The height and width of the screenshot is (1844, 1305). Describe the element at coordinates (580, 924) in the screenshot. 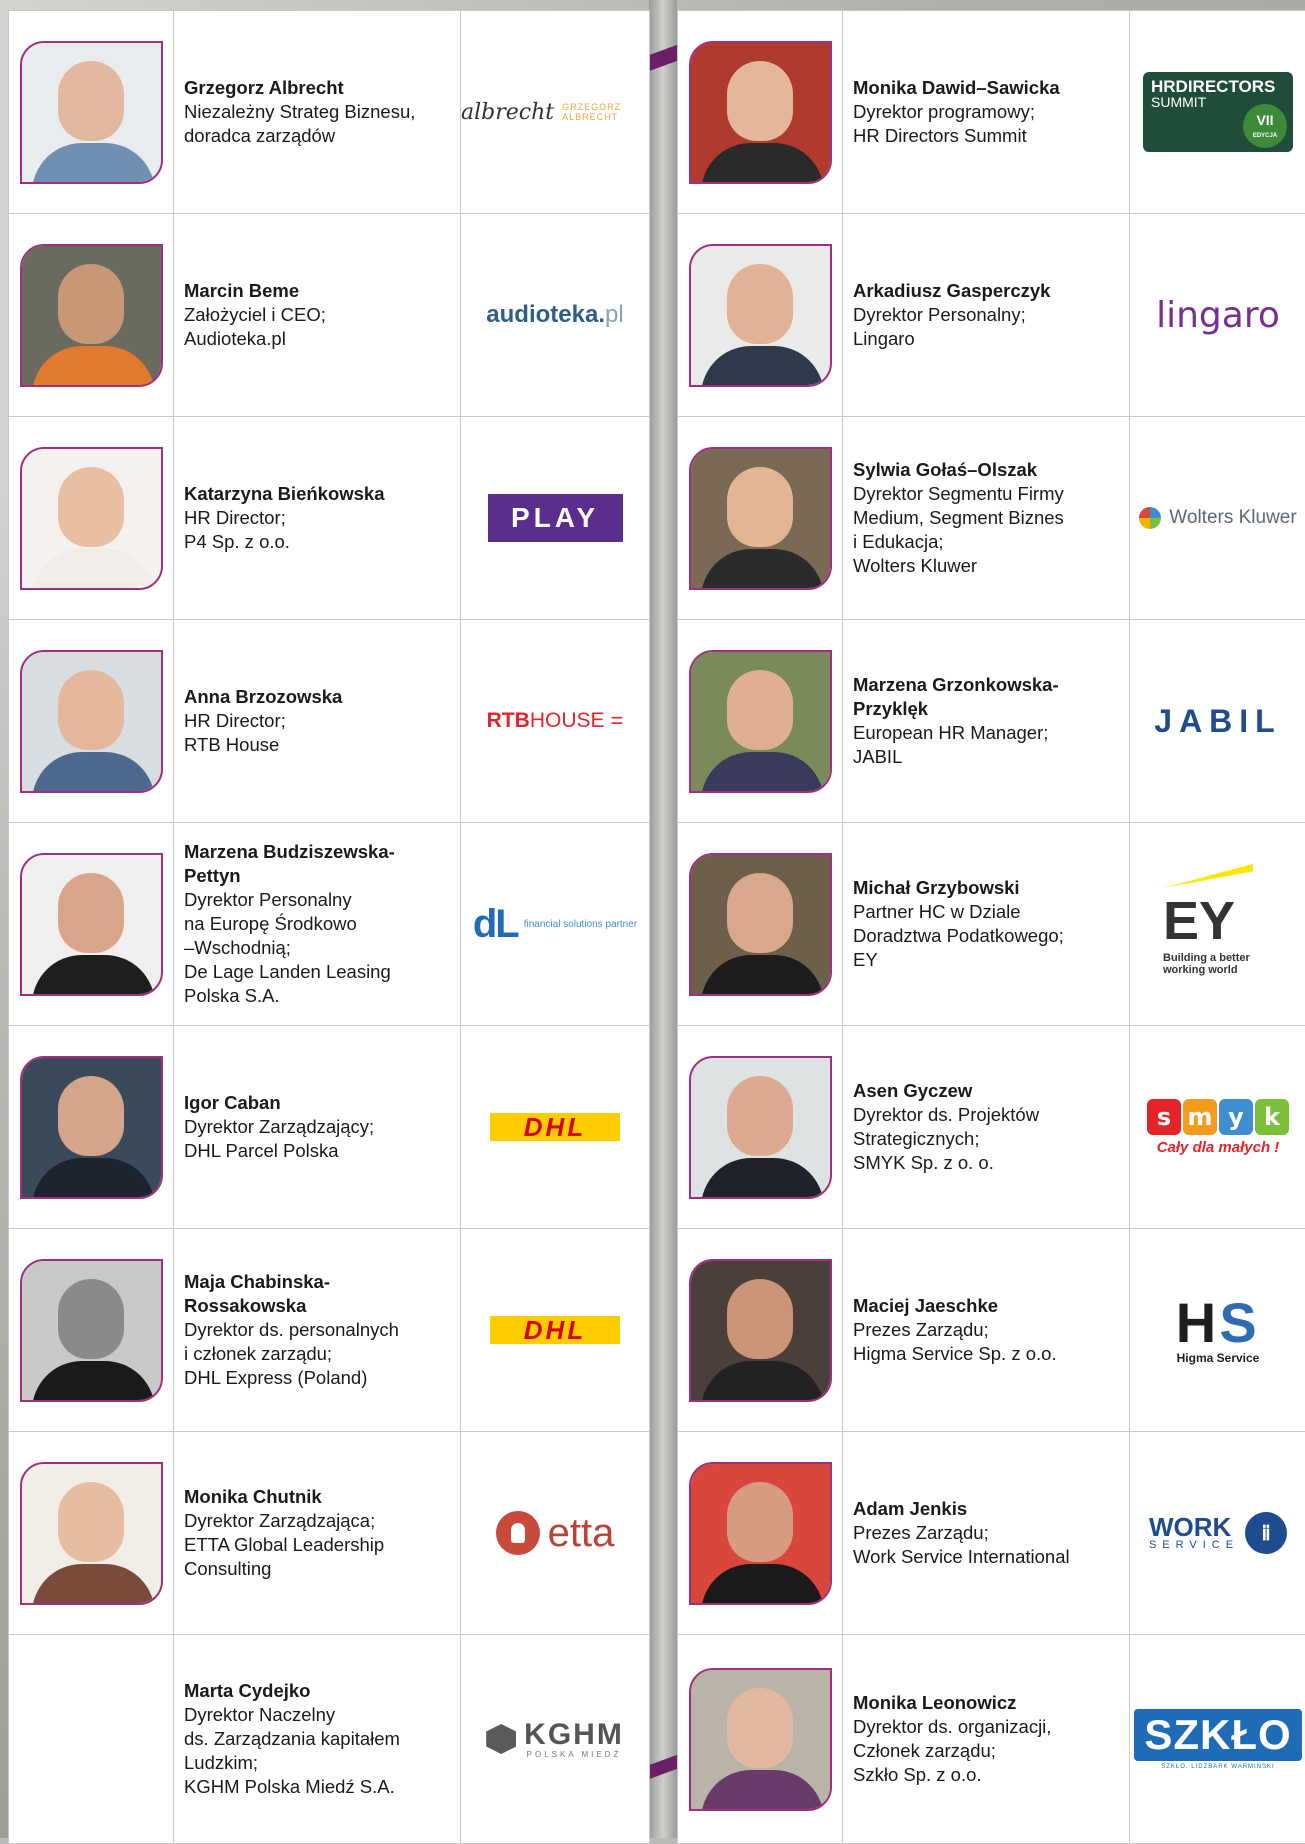

I see `logo-subtext: financial solutions partner` at that location.